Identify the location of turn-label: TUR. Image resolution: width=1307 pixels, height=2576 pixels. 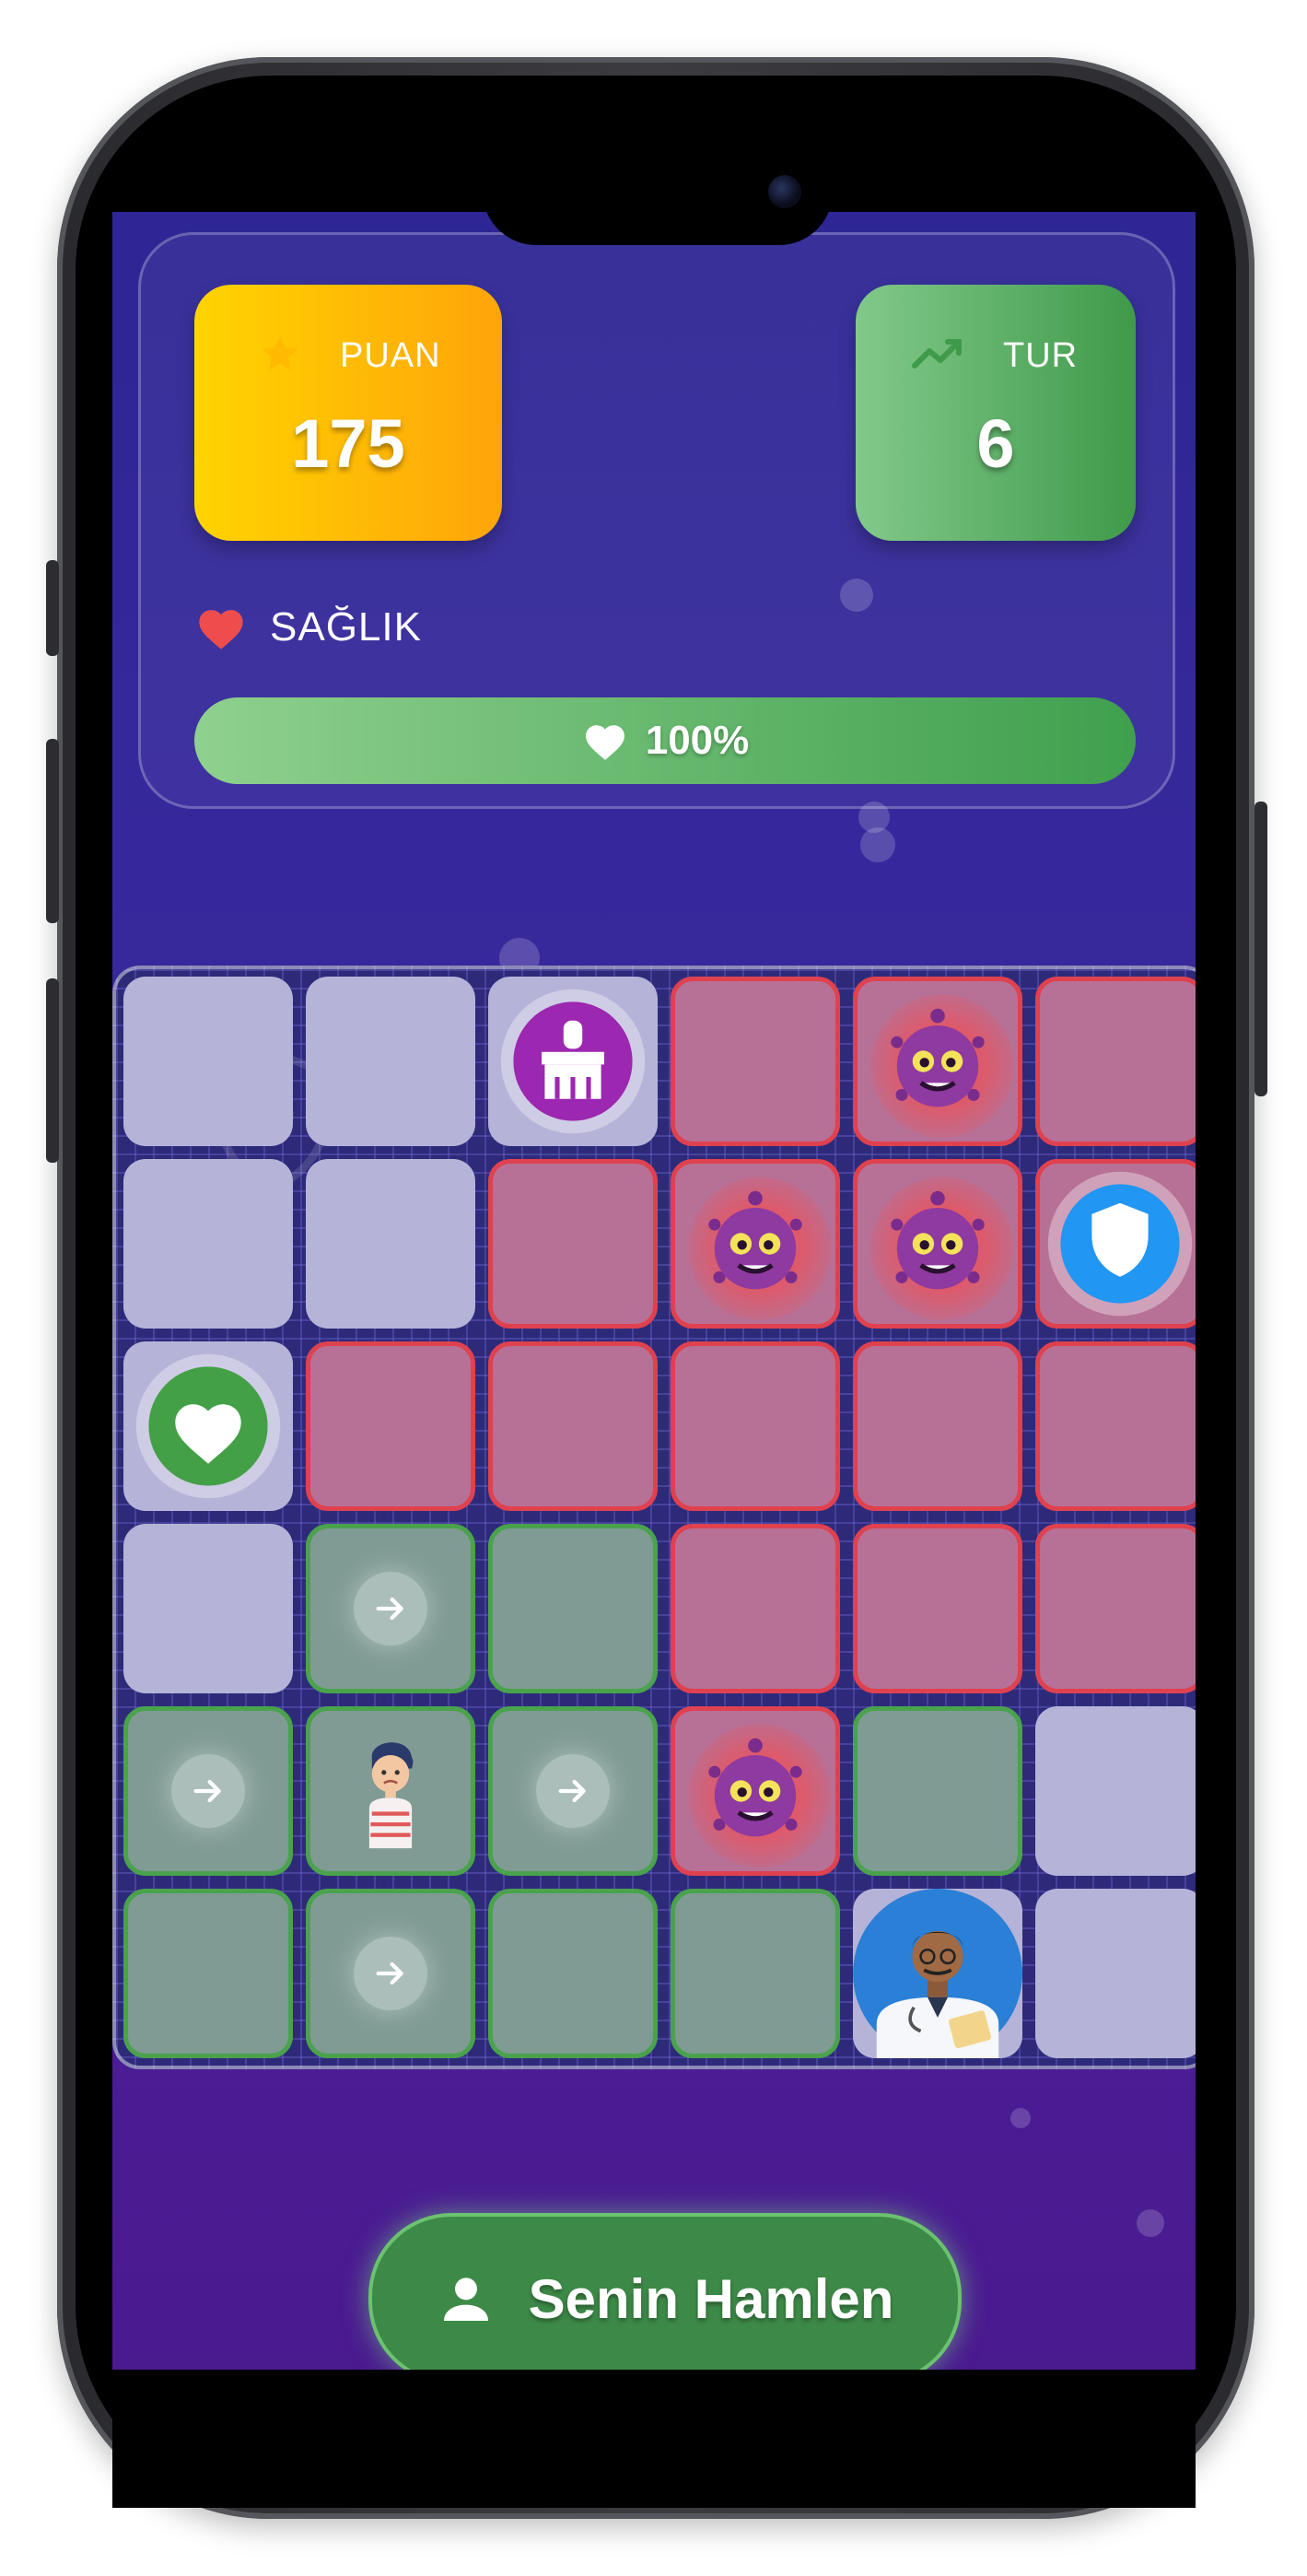
(1041, 355).